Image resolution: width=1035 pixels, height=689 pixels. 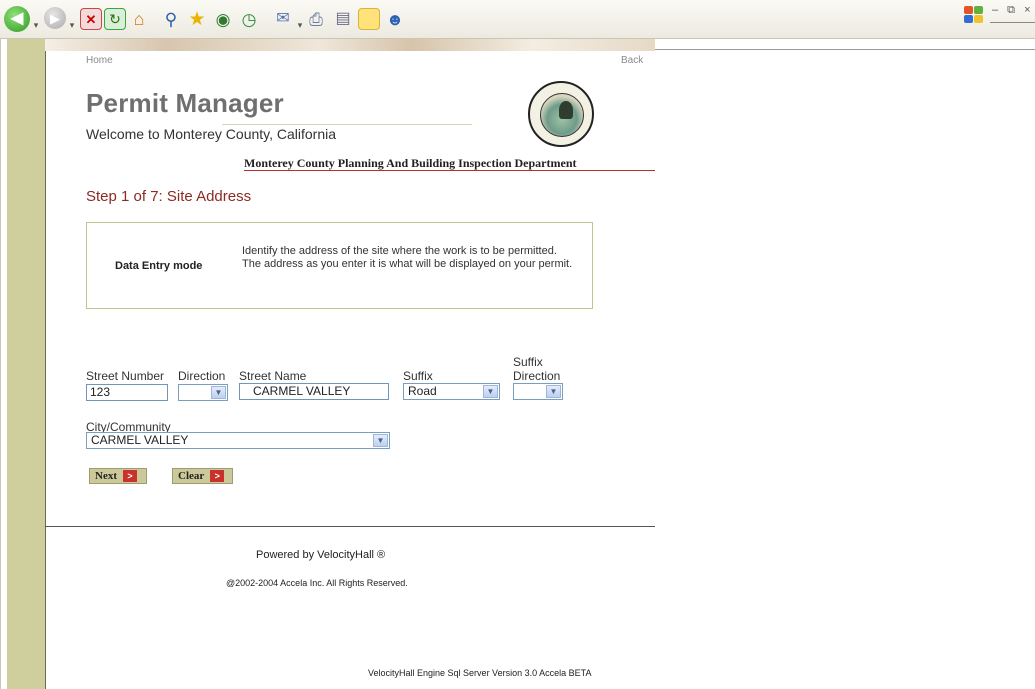 I want to click on county-seal-logo, so click(x=561, y=114).